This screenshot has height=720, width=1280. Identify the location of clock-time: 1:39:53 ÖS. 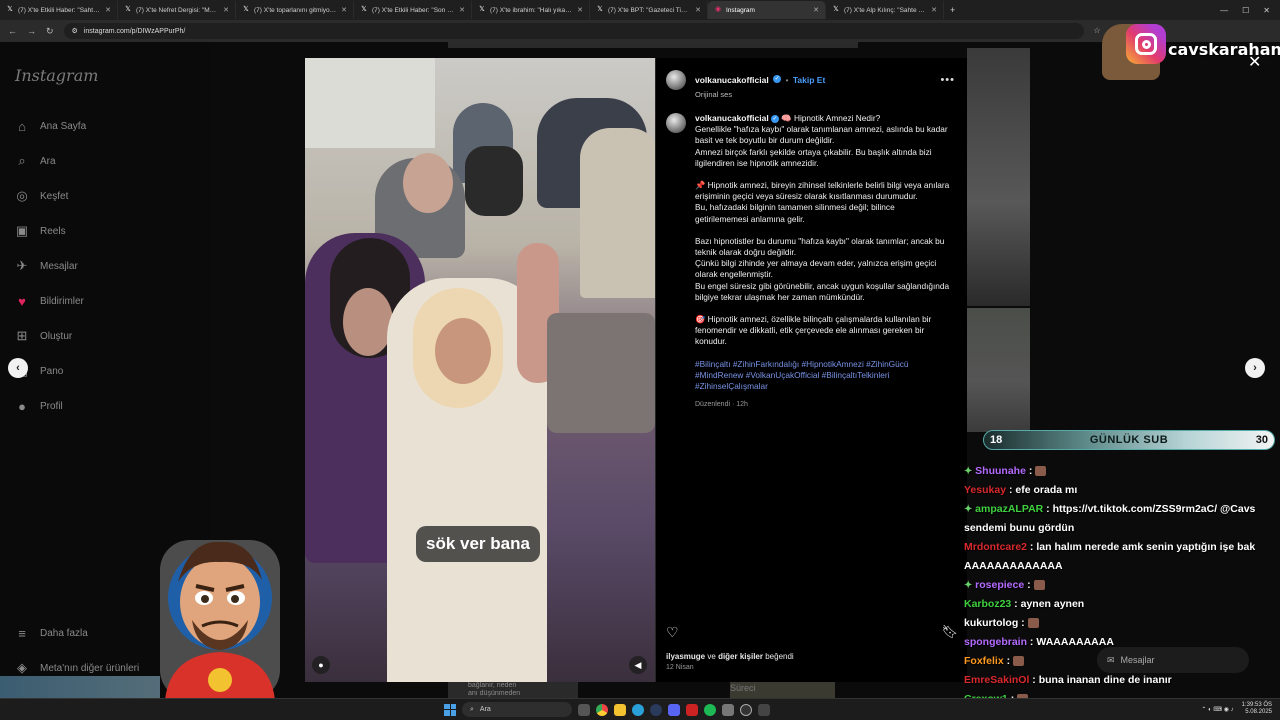
(1256, 705).